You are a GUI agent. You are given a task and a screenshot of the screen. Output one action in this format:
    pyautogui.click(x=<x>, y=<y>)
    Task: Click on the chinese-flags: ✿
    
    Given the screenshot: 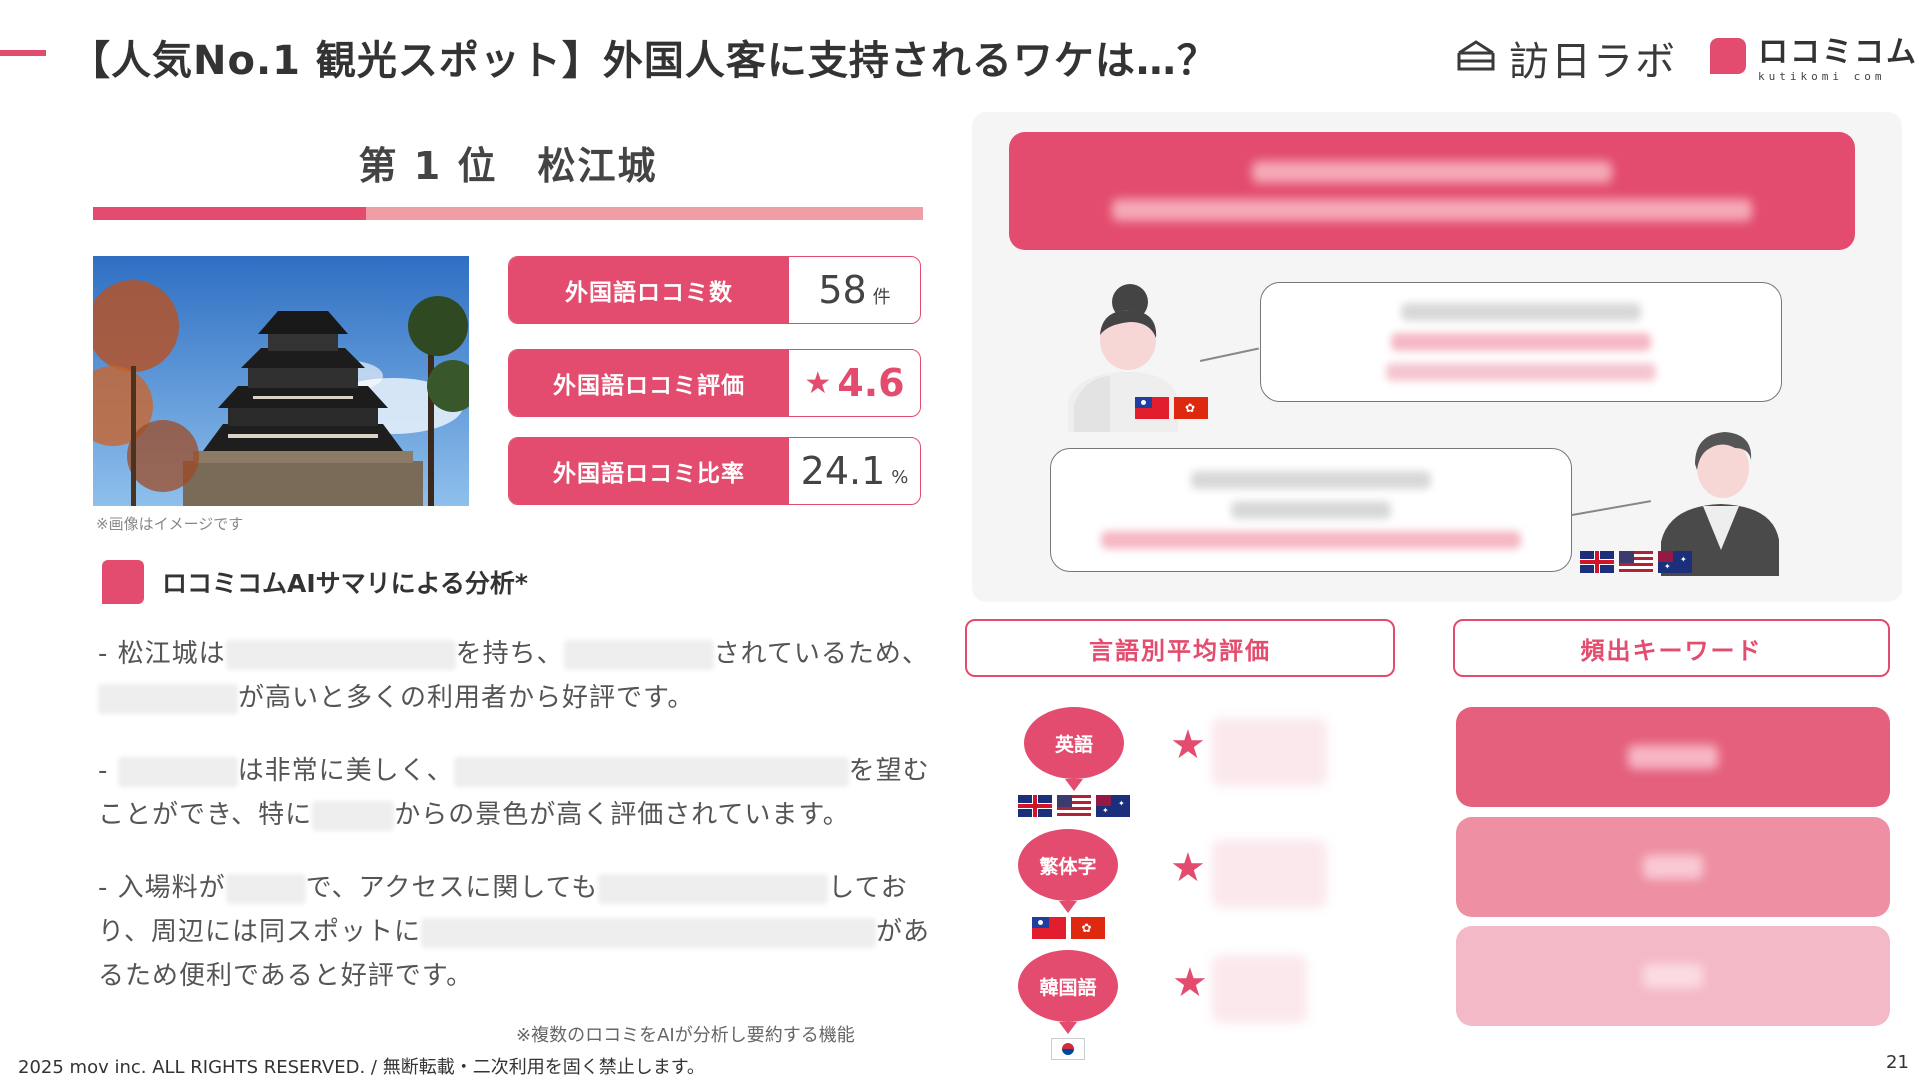 What is the action you would take?
    pyautogui.click(x=1068, y=928)
    